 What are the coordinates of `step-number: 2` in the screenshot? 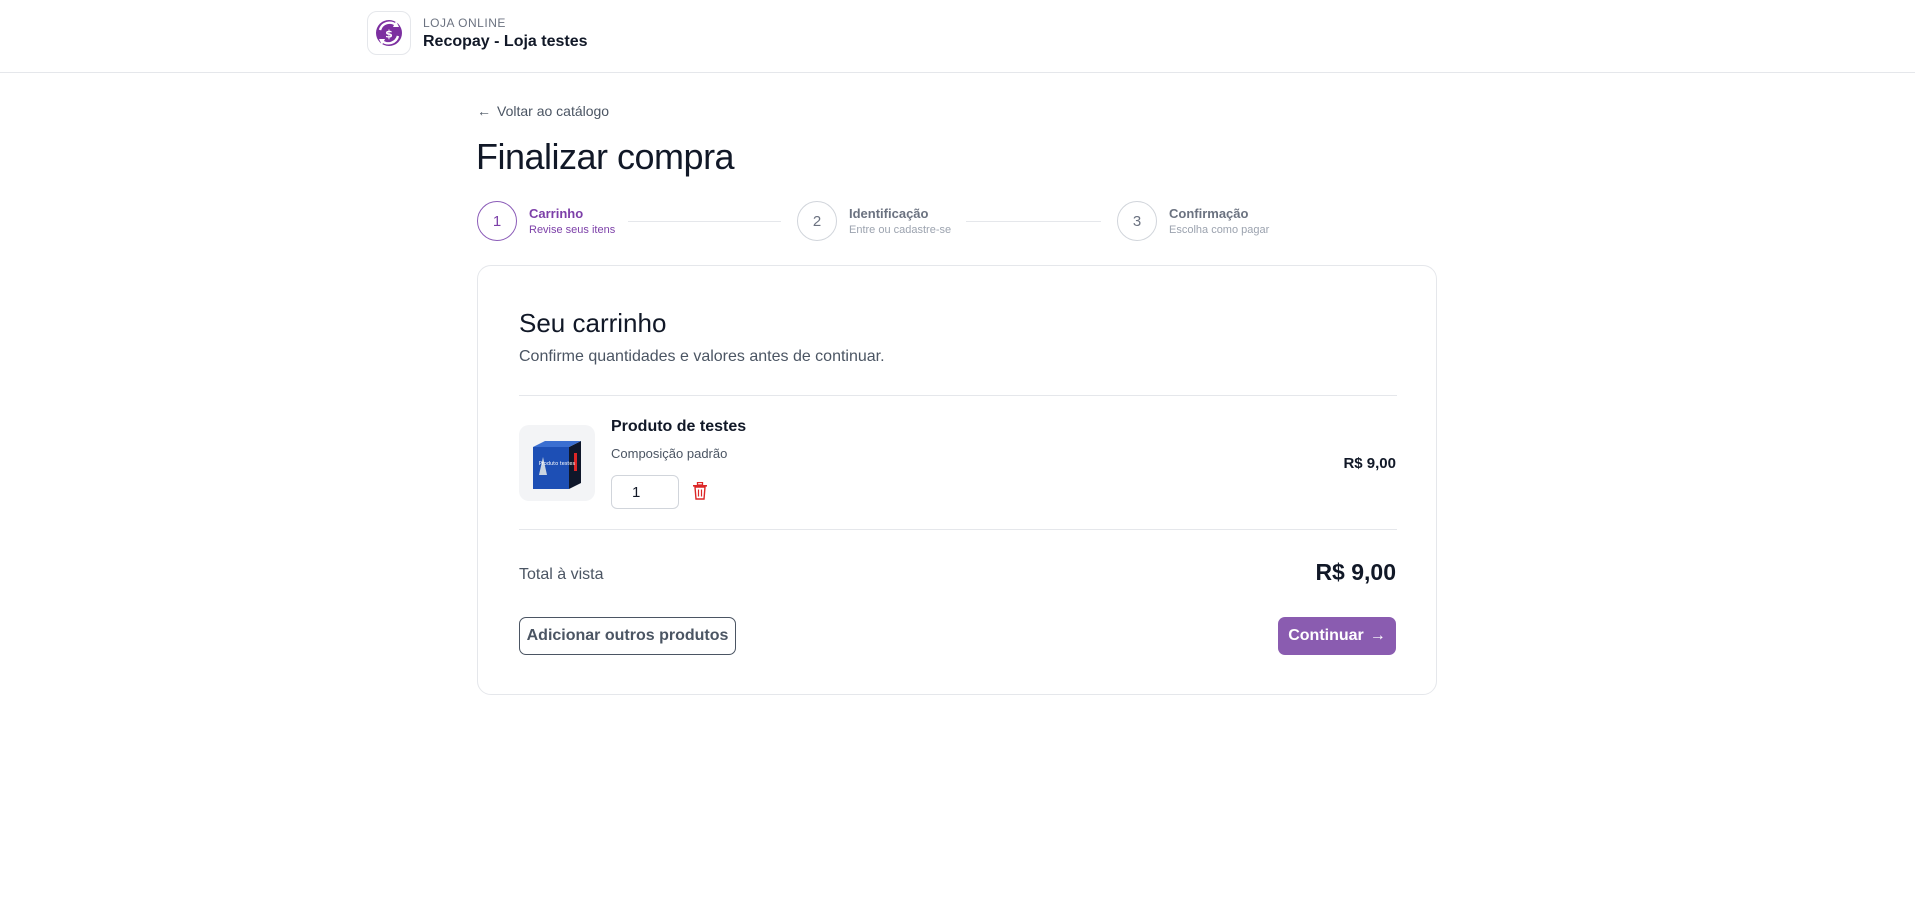 It's located at (817, 221).